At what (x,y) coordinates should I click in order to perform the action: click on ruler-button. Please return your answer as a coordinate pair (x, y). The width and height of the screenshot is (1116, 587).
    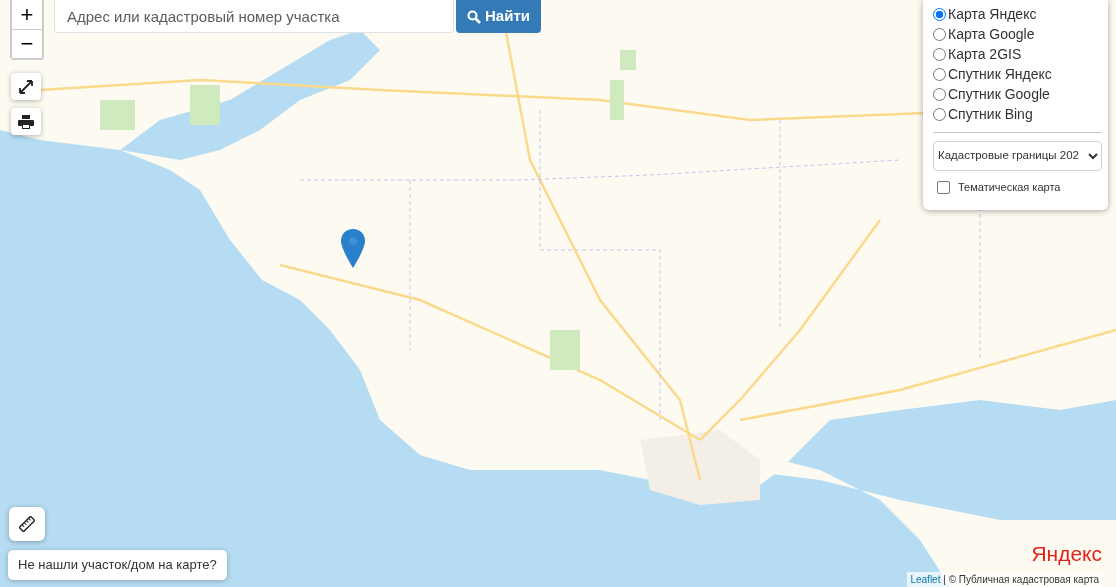
    Looking at the image, I should click on (27, 524).